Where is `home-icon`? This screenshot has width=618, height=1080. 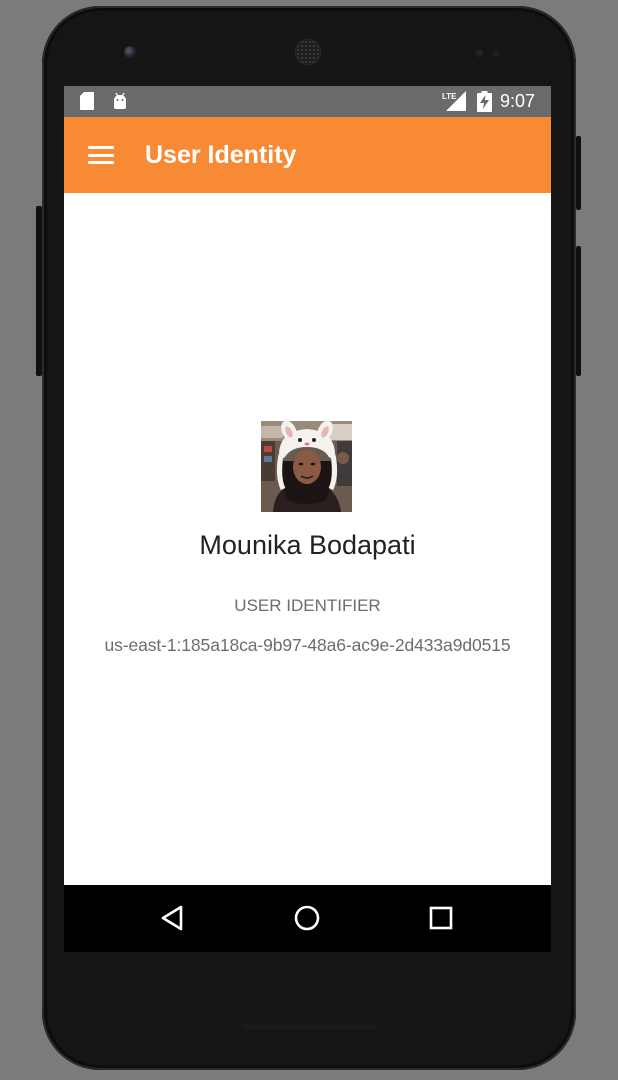
home-icon is located at coordinates (307, 918).